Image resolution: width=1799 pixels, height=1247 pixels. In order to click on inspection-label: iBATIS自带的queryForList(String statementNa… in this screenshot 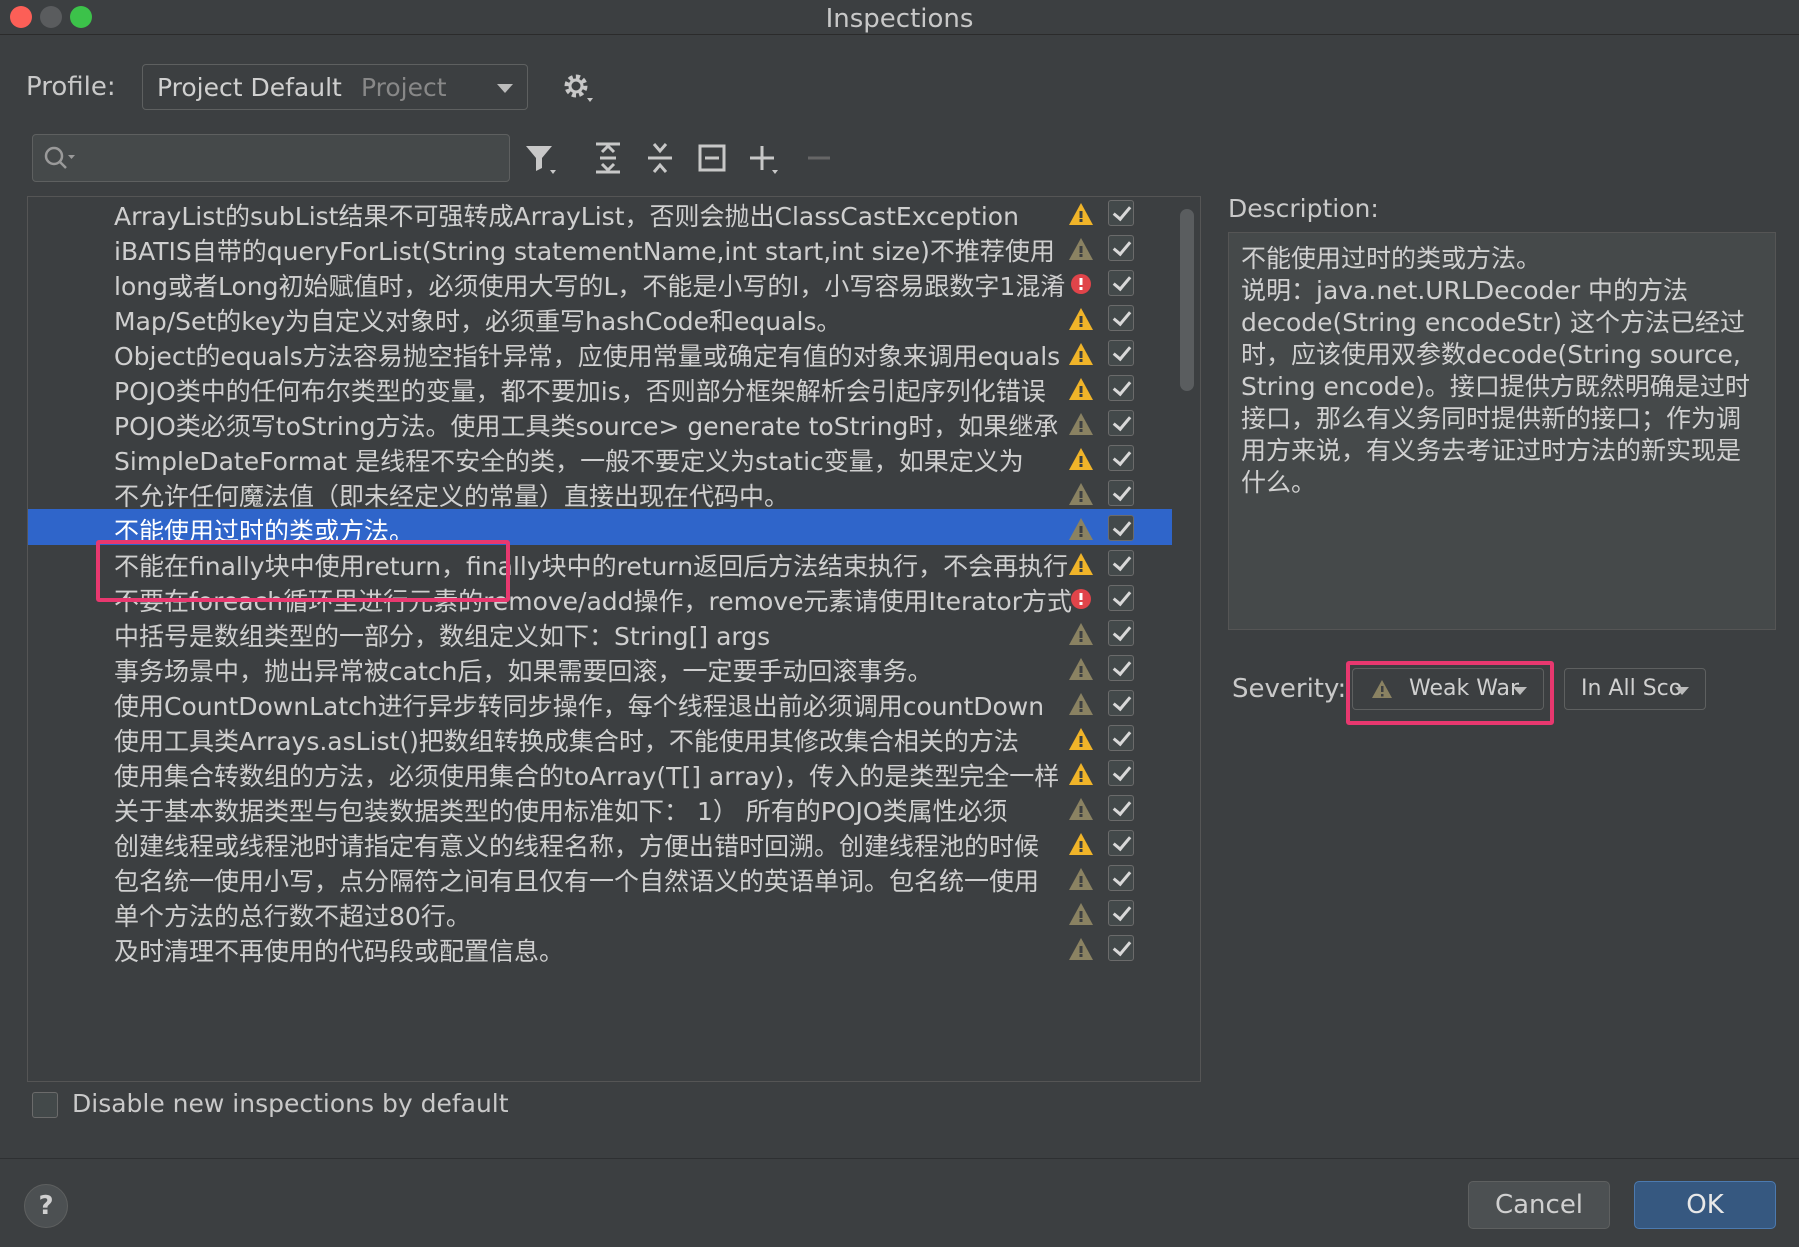, I will do `click(584, 251)`.